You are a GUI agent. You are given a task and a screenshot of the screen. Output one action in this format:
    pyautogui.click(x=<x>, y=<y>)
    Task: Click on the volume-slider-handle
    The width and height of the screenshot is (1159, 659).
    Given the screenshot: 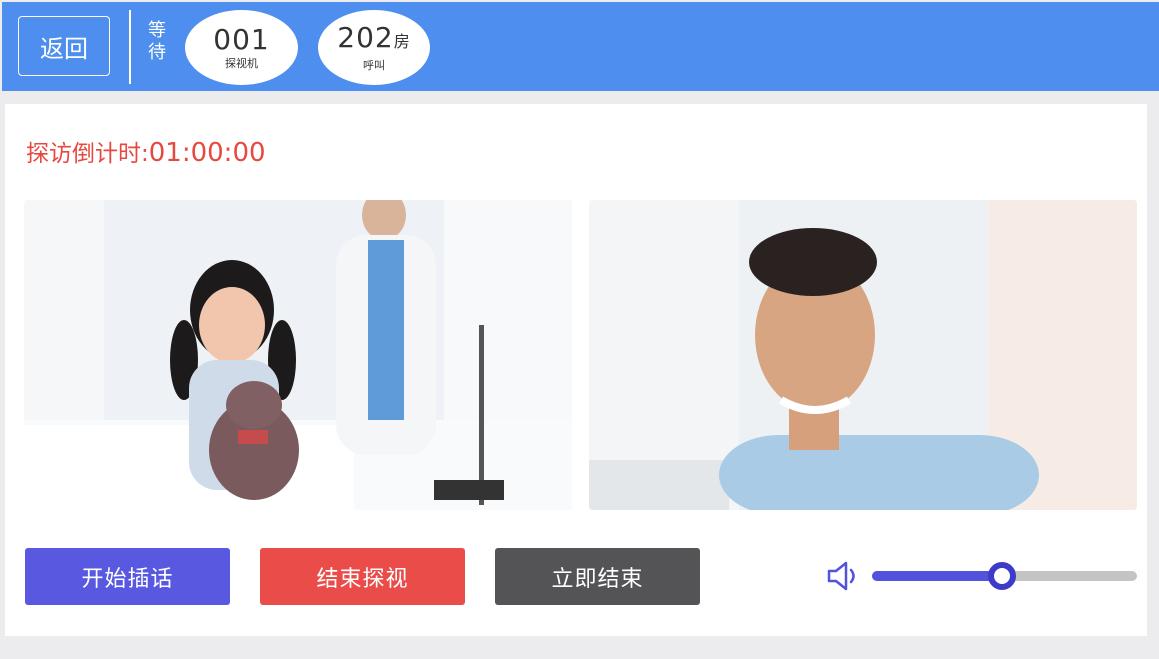 What is the action you would take?
    pyautogui.click(x=1001, y=576)
    